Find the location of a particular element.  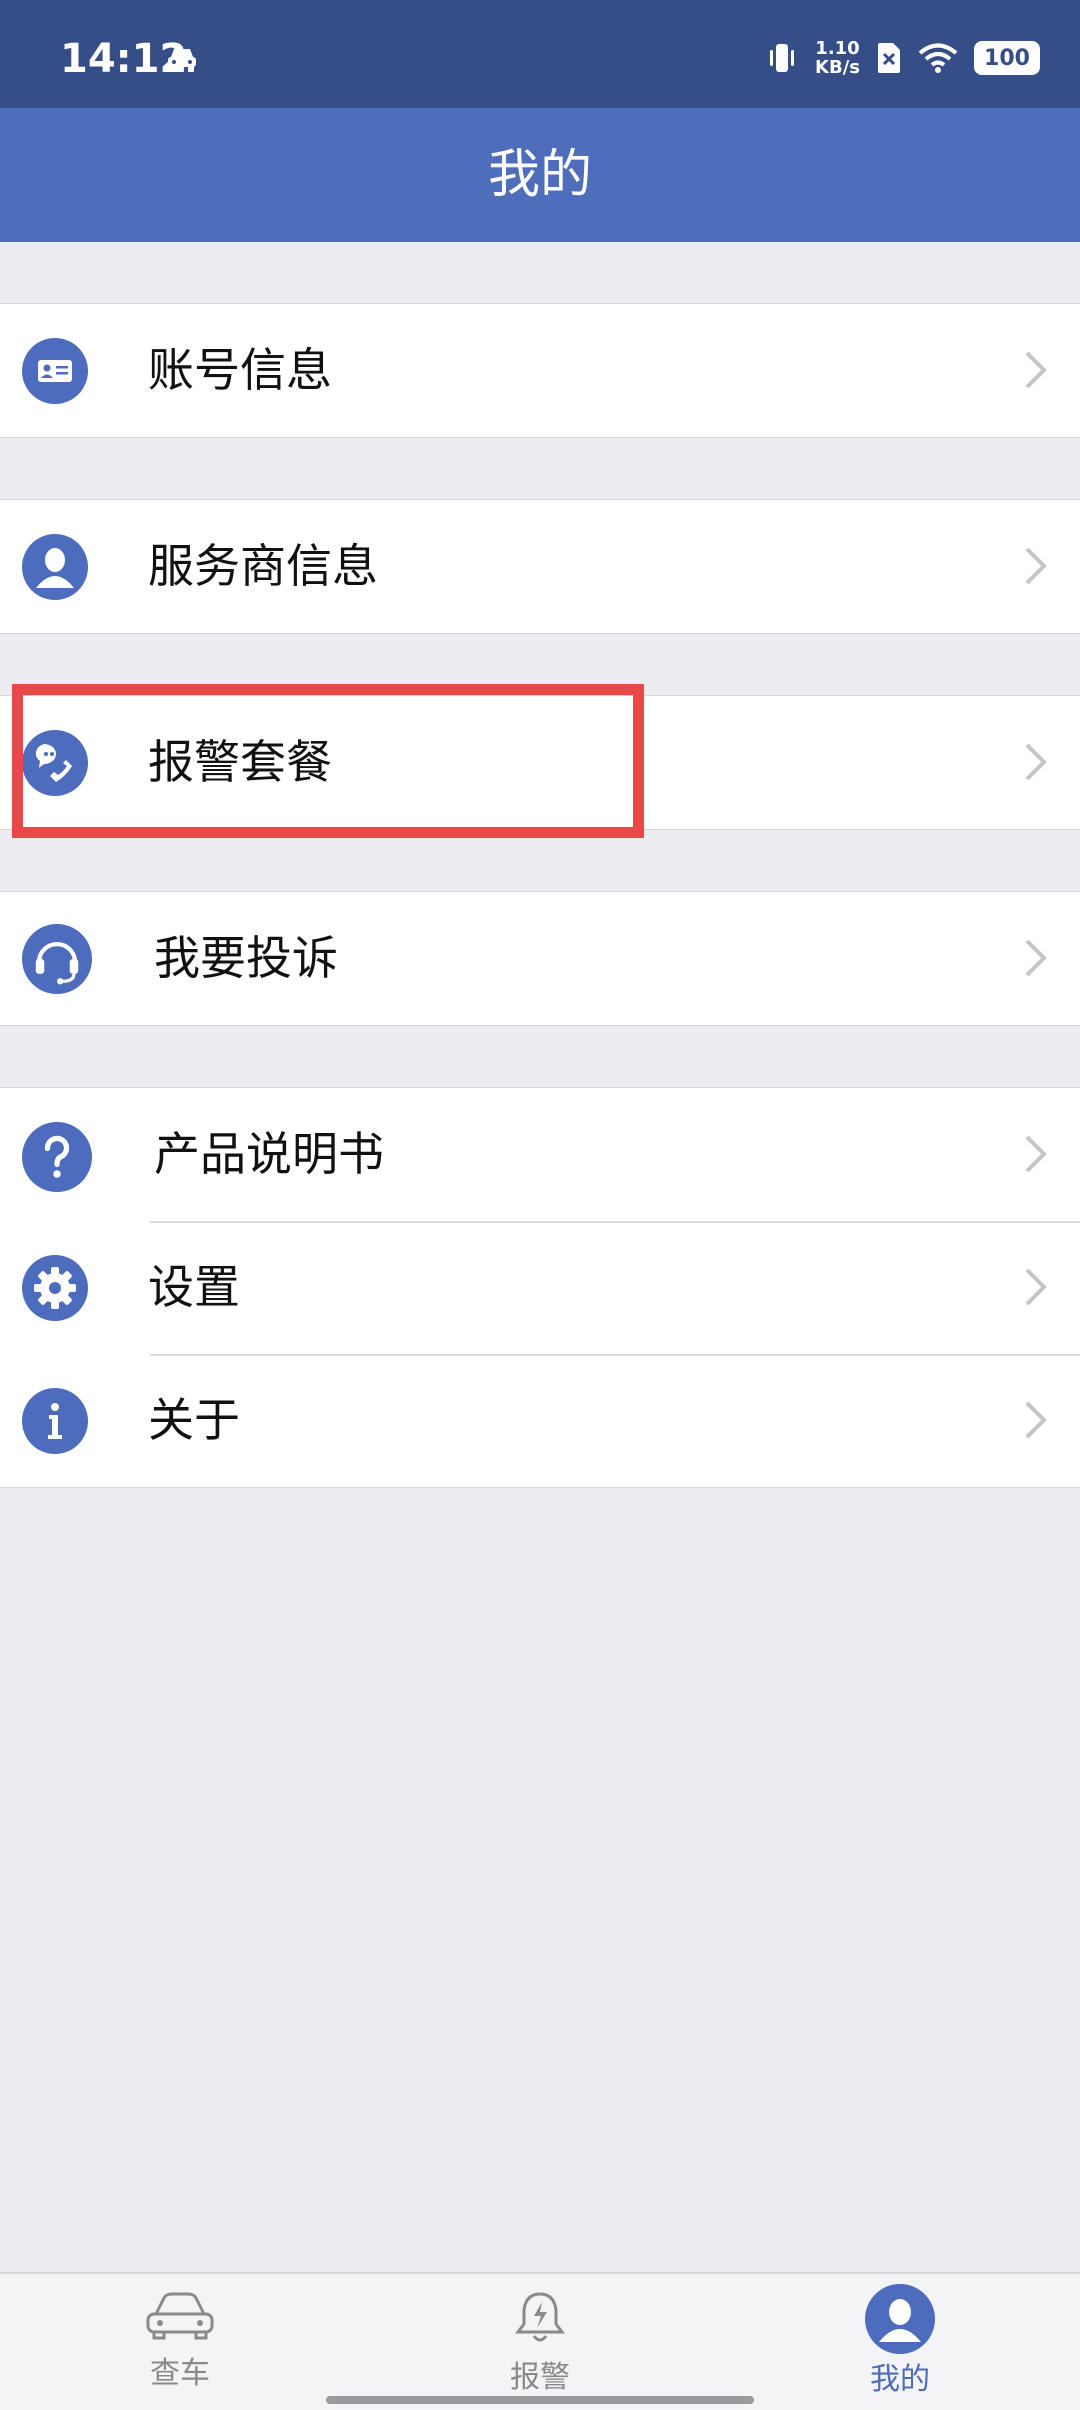

menu-item-settings-label: 设置 is located at coordinates (194, 1287).